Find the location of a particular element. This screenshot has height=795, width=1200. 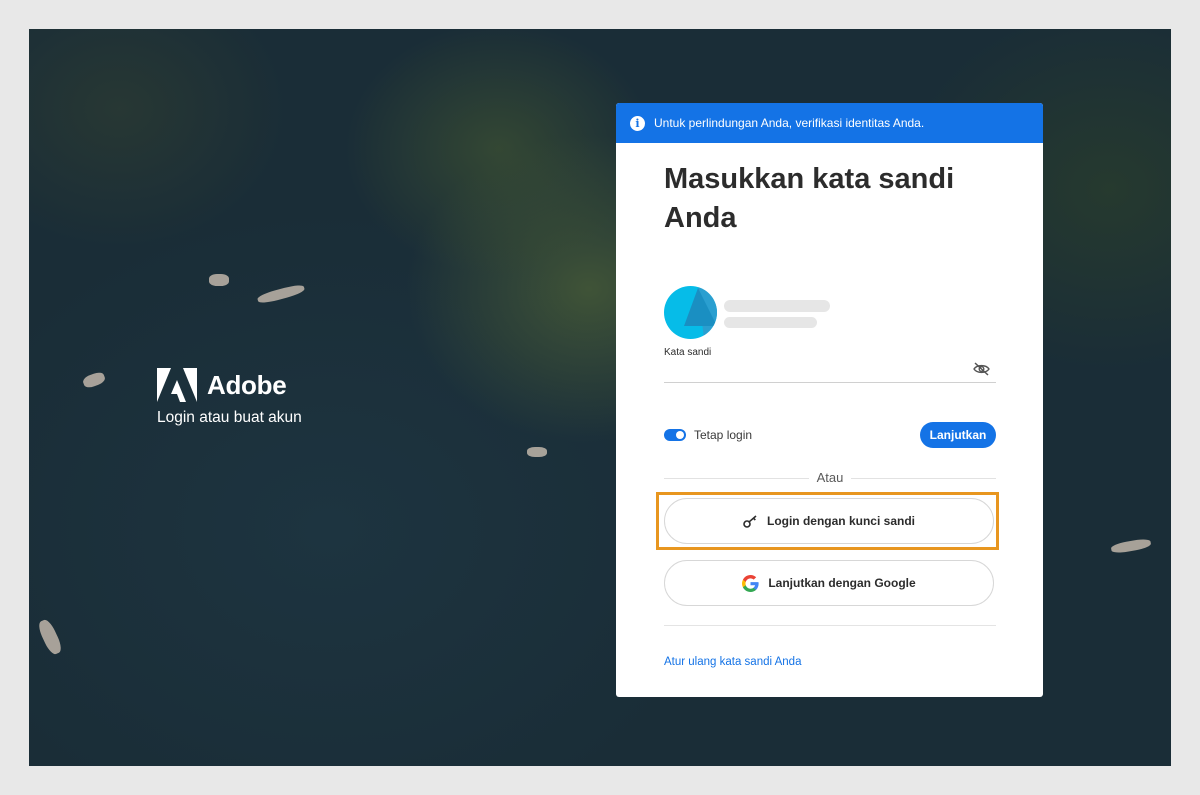

eye-slash-icon is located at coordinates (981, 369).